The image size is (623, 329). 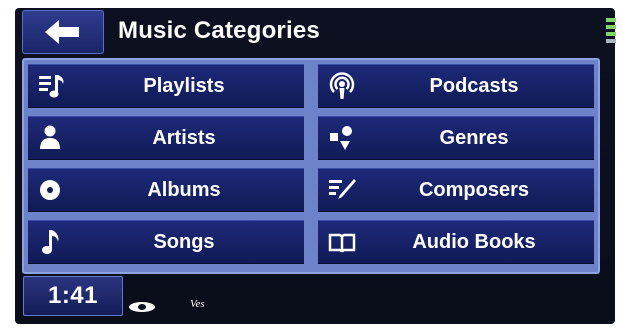 What do you see at coordinates (197, 304) in the screenshot?
I see `footer-label: Ves` at bounding box center [197, 304].